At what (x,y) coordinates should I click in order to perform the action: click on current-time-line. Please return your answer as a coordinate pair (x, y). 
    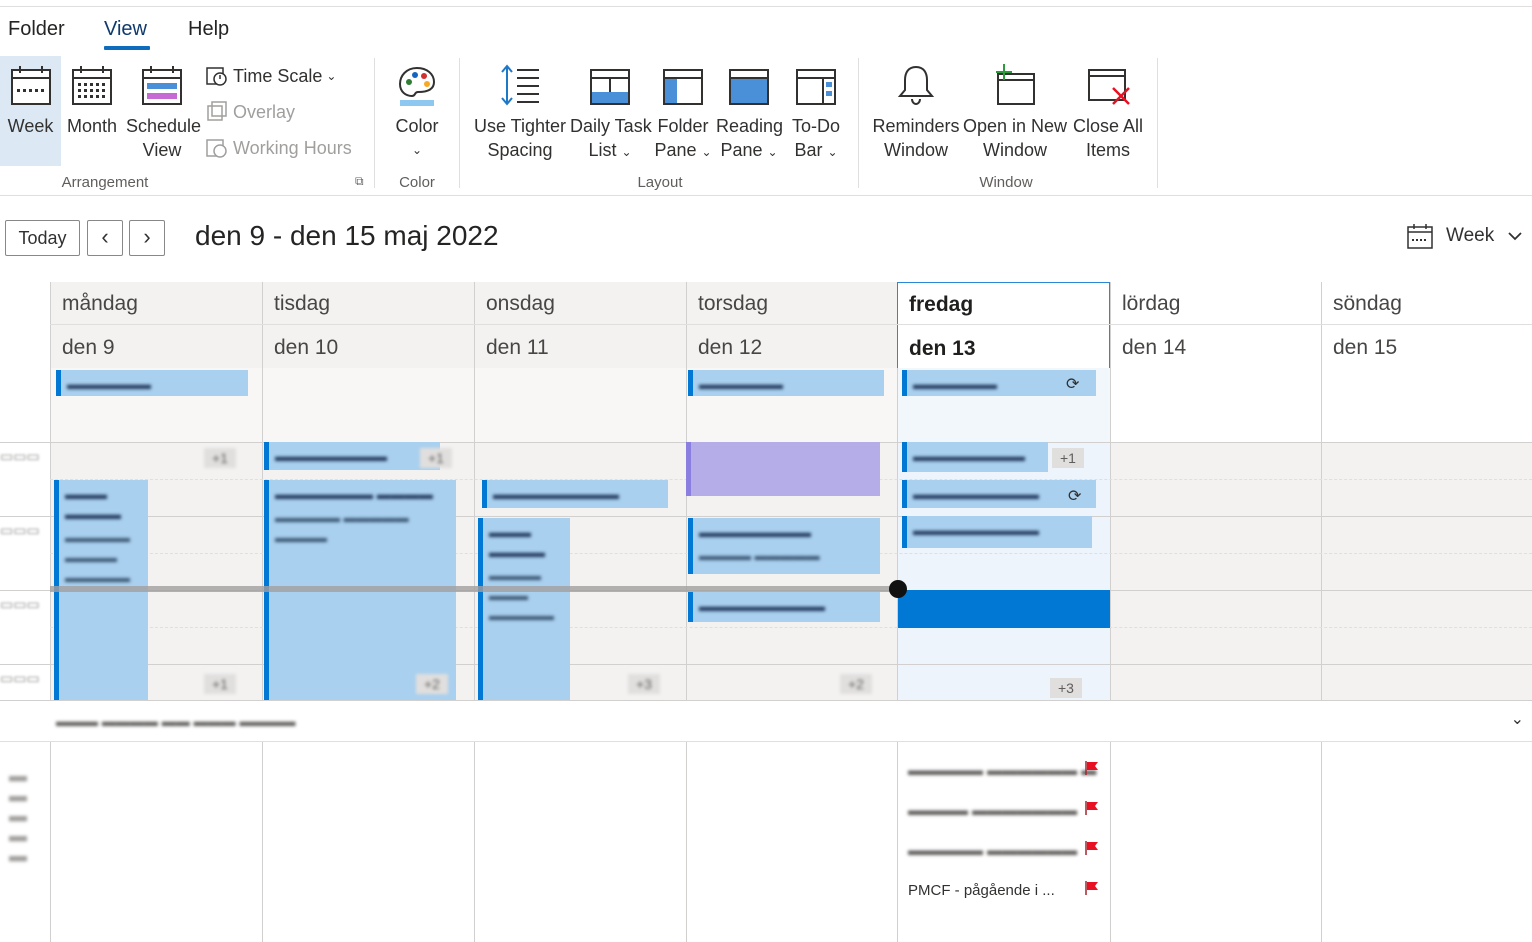
    Looking at the image, I should click on (474, 589).